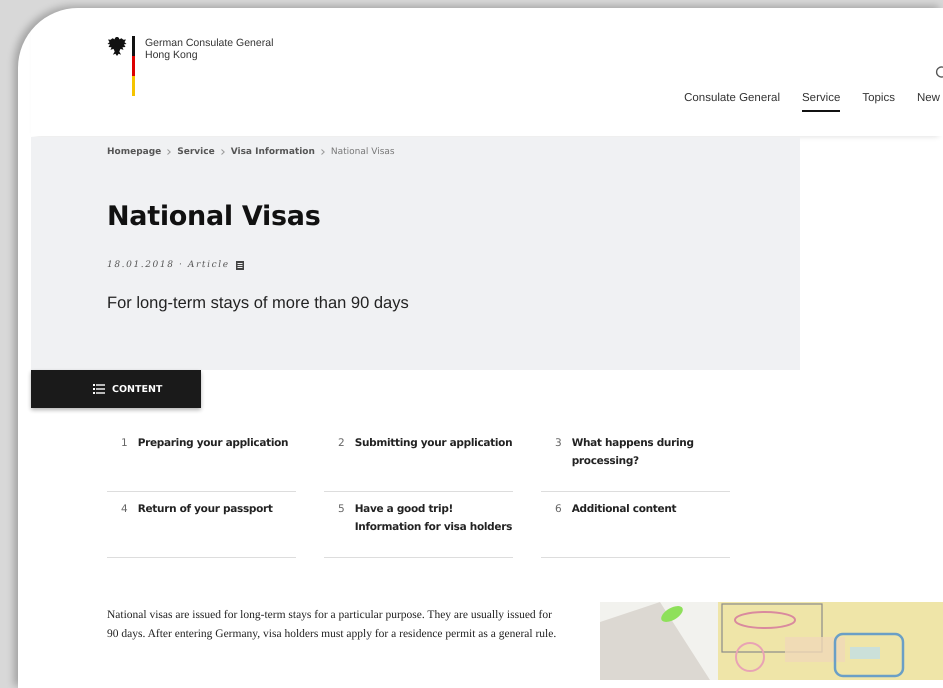  What do you see at coordinates (152, 72) in the screenshot?
I see `logo-link: German Consulate General Hong Kong` at bounding box center [152, 72].